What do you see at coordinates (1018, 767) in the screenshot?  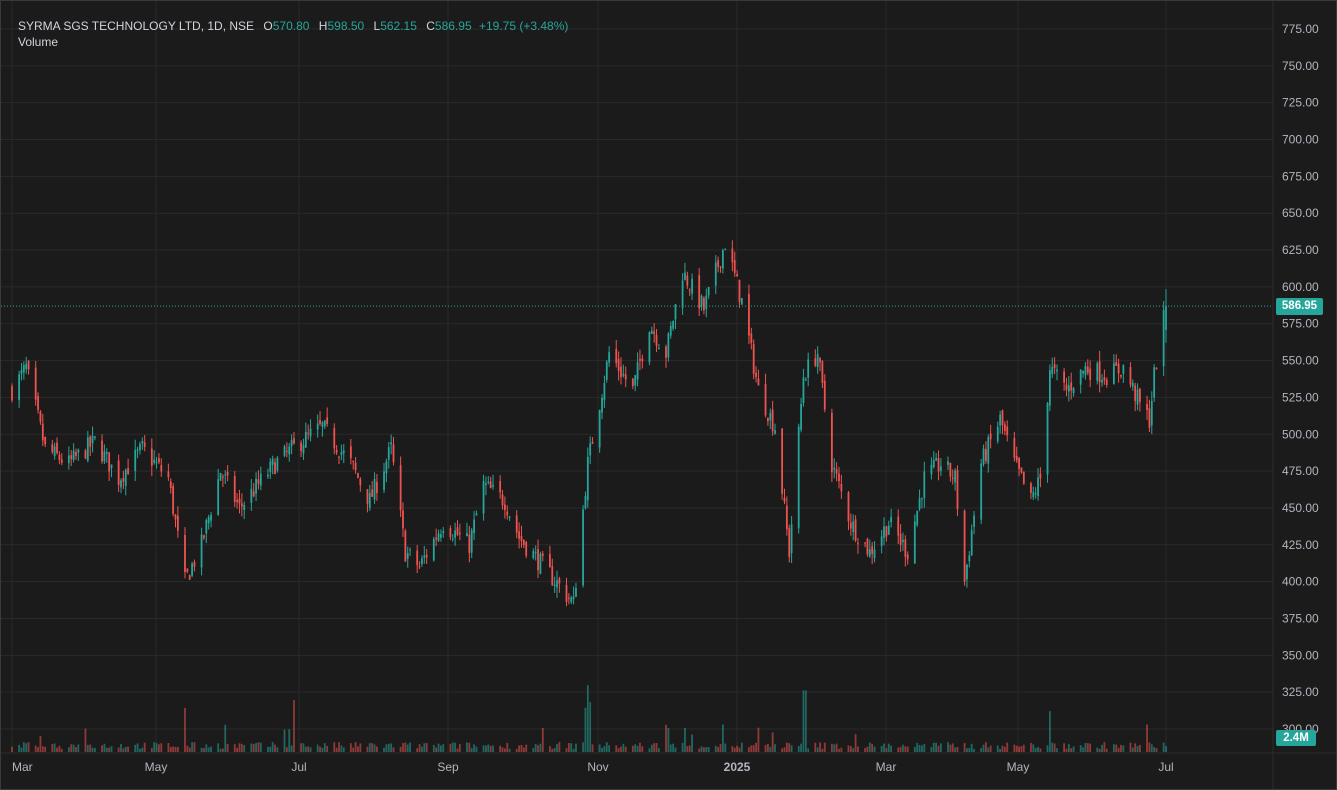 I see `x-tick-label: May` at bounding box center [1018, 767].